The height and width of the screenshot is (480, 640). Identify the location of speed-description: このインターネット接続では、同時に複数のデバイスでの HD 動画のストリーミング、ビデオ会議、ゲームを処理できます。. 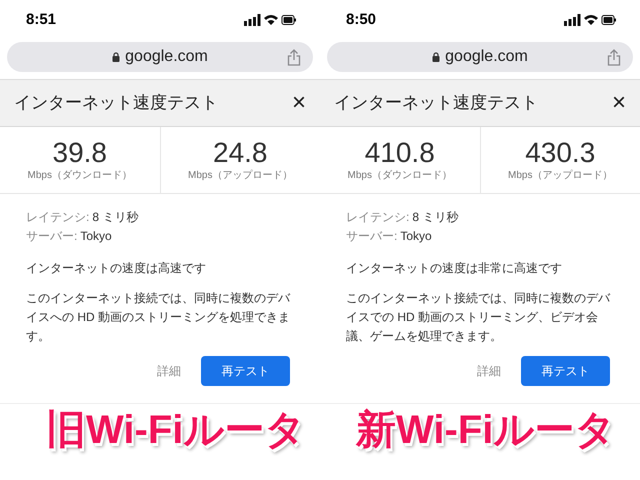
(479, 317).